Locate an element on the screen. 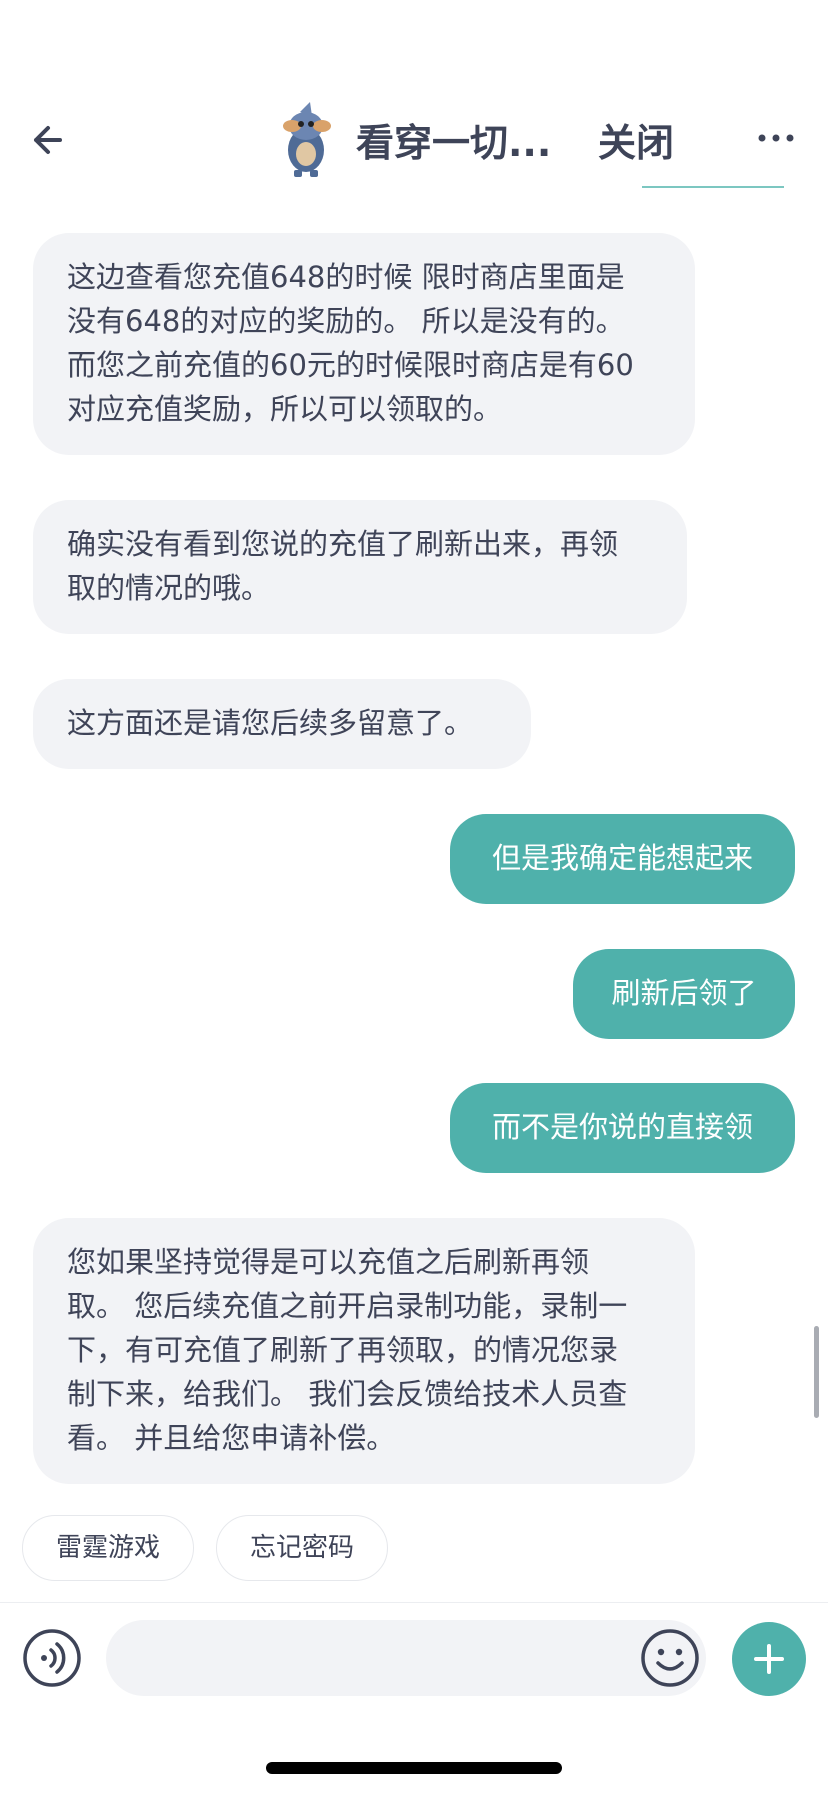 This screenshot has height=1794, width=828. arrow-left-icon is located at coordinates (48, 140).